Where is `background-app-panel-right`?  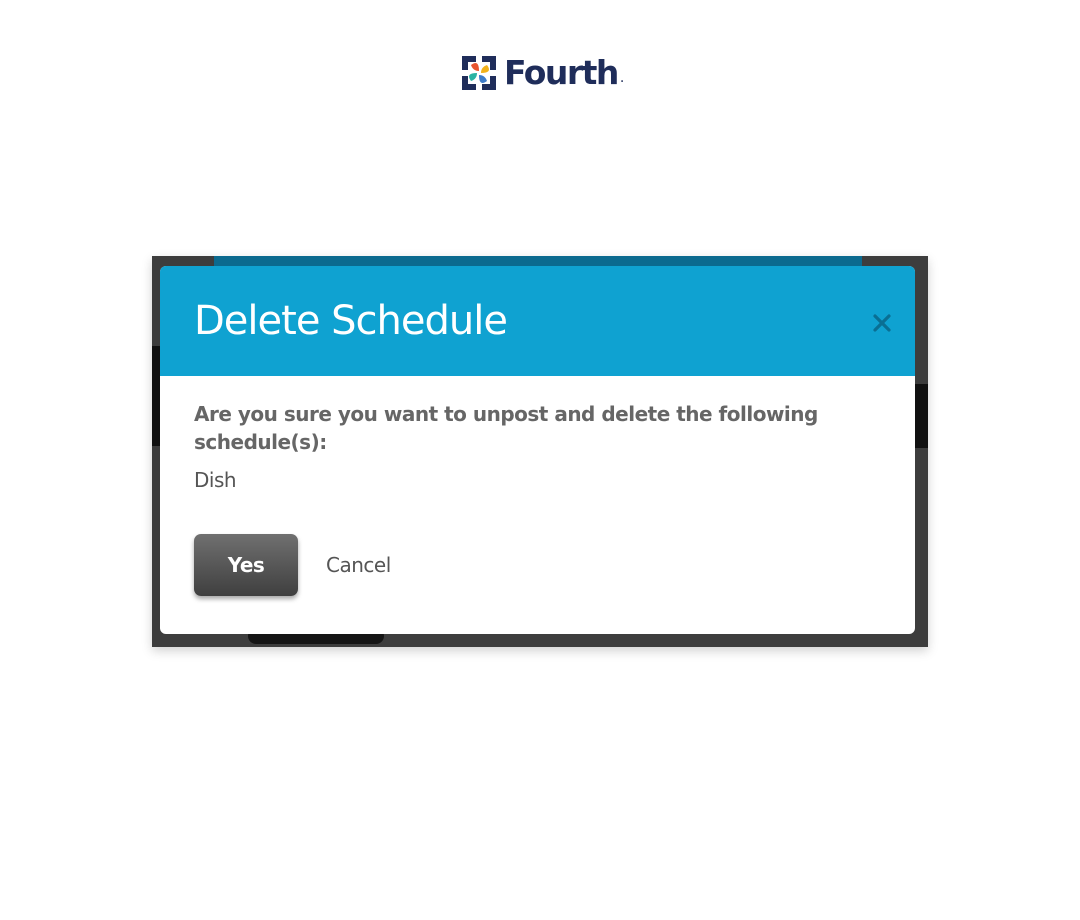 background-app-panel-right is located at coordinates (921, 416).